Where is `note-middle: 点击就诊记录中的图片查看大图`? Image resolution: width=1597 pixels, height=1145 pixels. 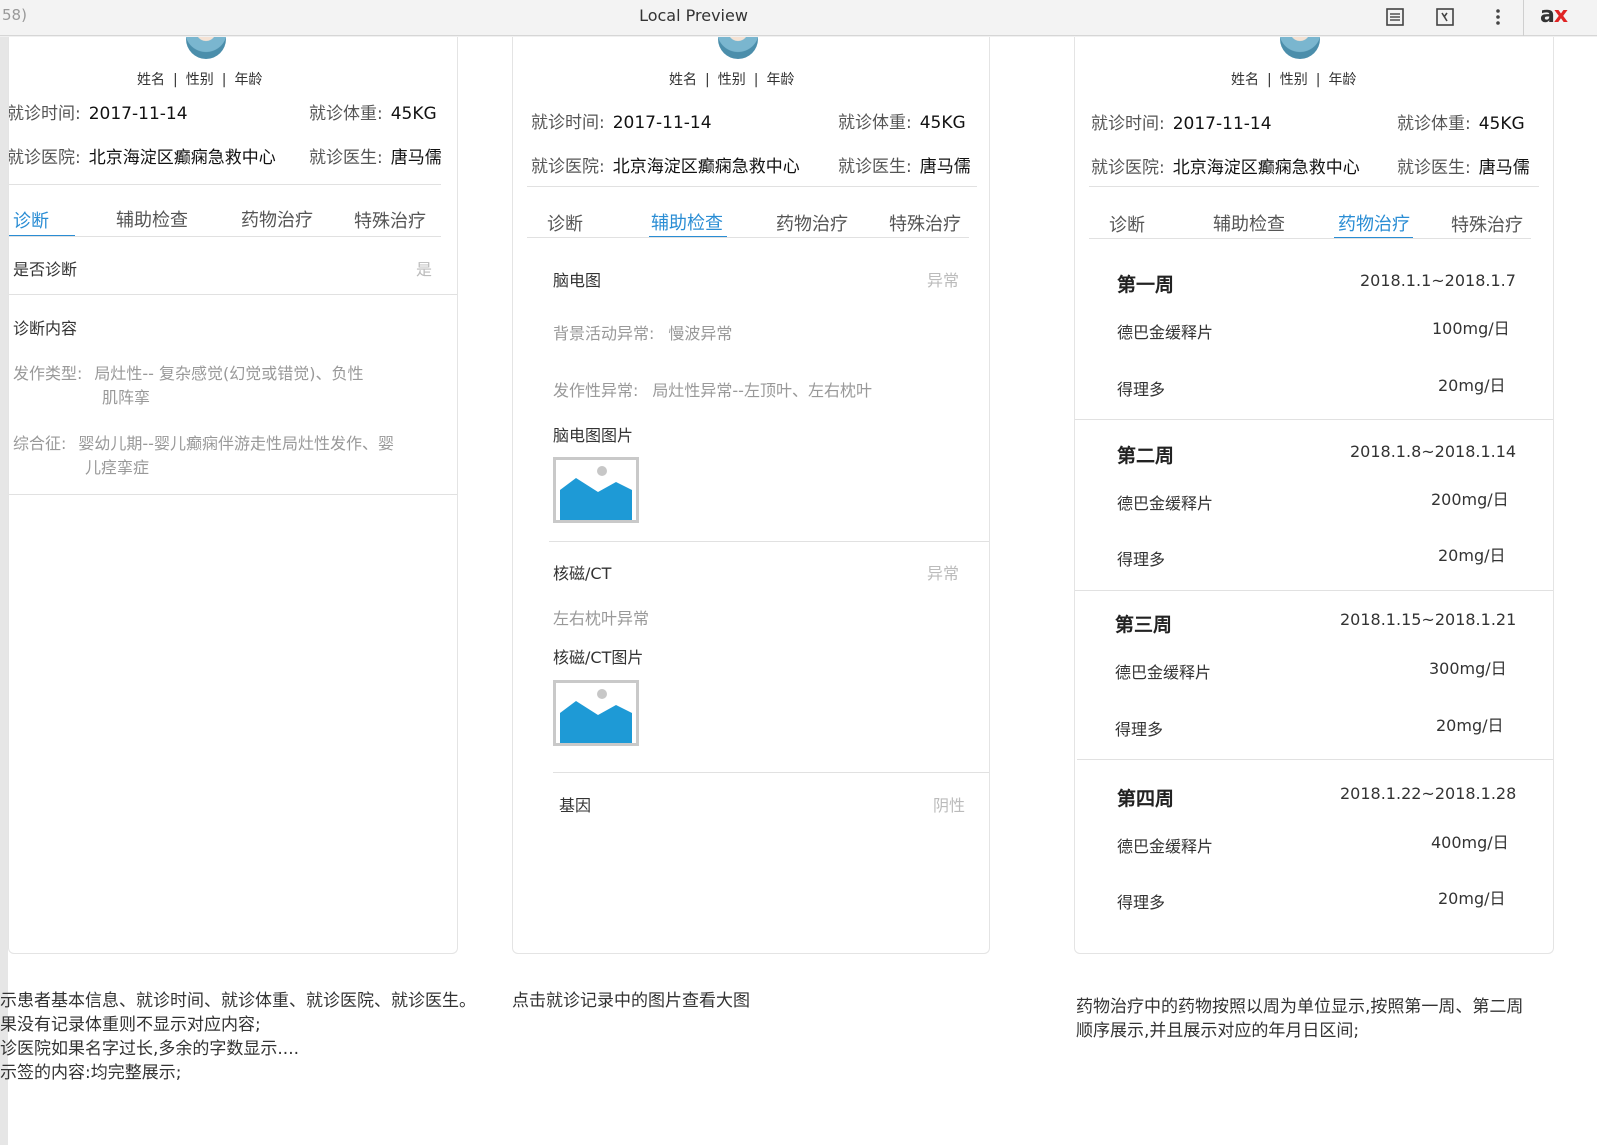 note-middle: 点击就诊记录中的图片查看大图 is located at coordinates (631, 1001).